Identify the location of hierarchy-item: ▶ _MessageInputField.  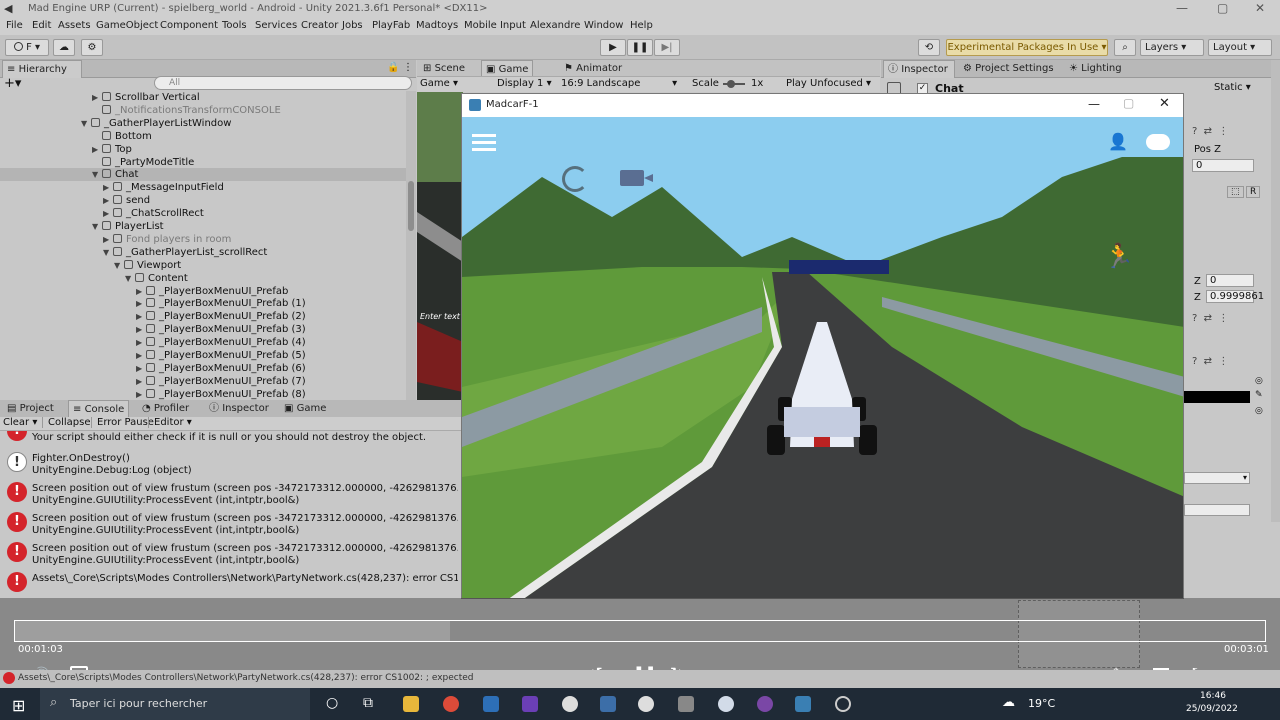
(203, 187).